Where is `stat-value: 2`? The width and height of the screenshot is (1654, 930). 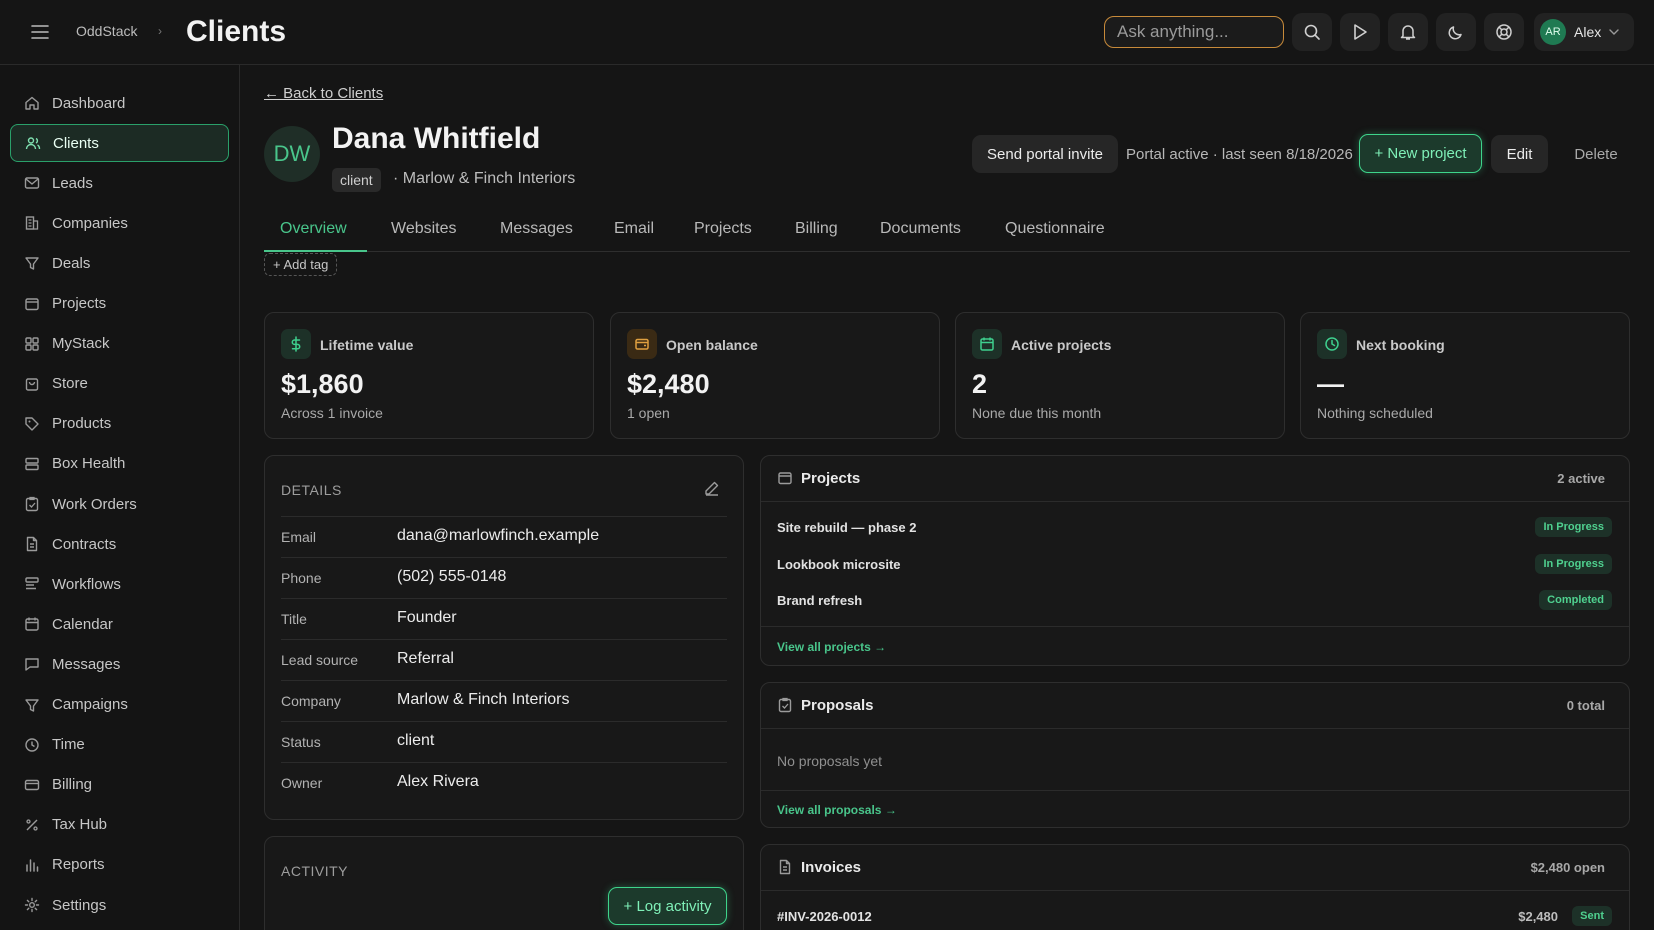
stat-value: 2 is located at coordinates (980, 384).